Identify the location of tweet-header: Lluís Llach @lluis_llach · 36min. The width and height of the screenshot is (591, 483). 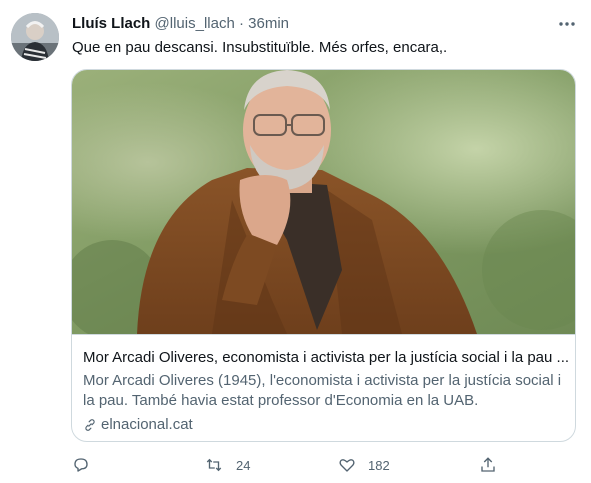
(180, 24).